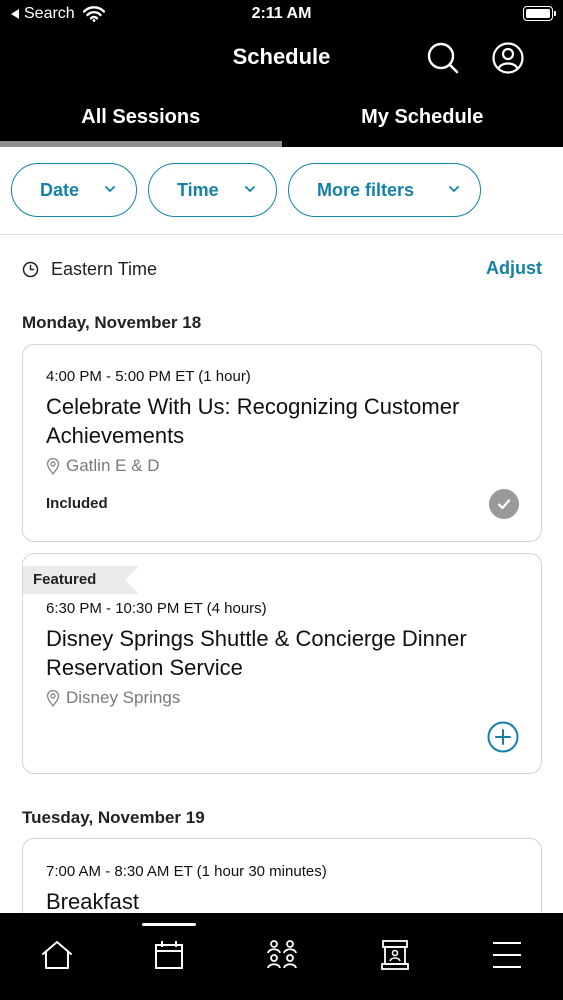 The width and height of the screenshot is (563, 1000). What do you see at coordinates (81, 580) in the screenshot?
I see `featured-badge: Featured` at bounding box center [81, 580].